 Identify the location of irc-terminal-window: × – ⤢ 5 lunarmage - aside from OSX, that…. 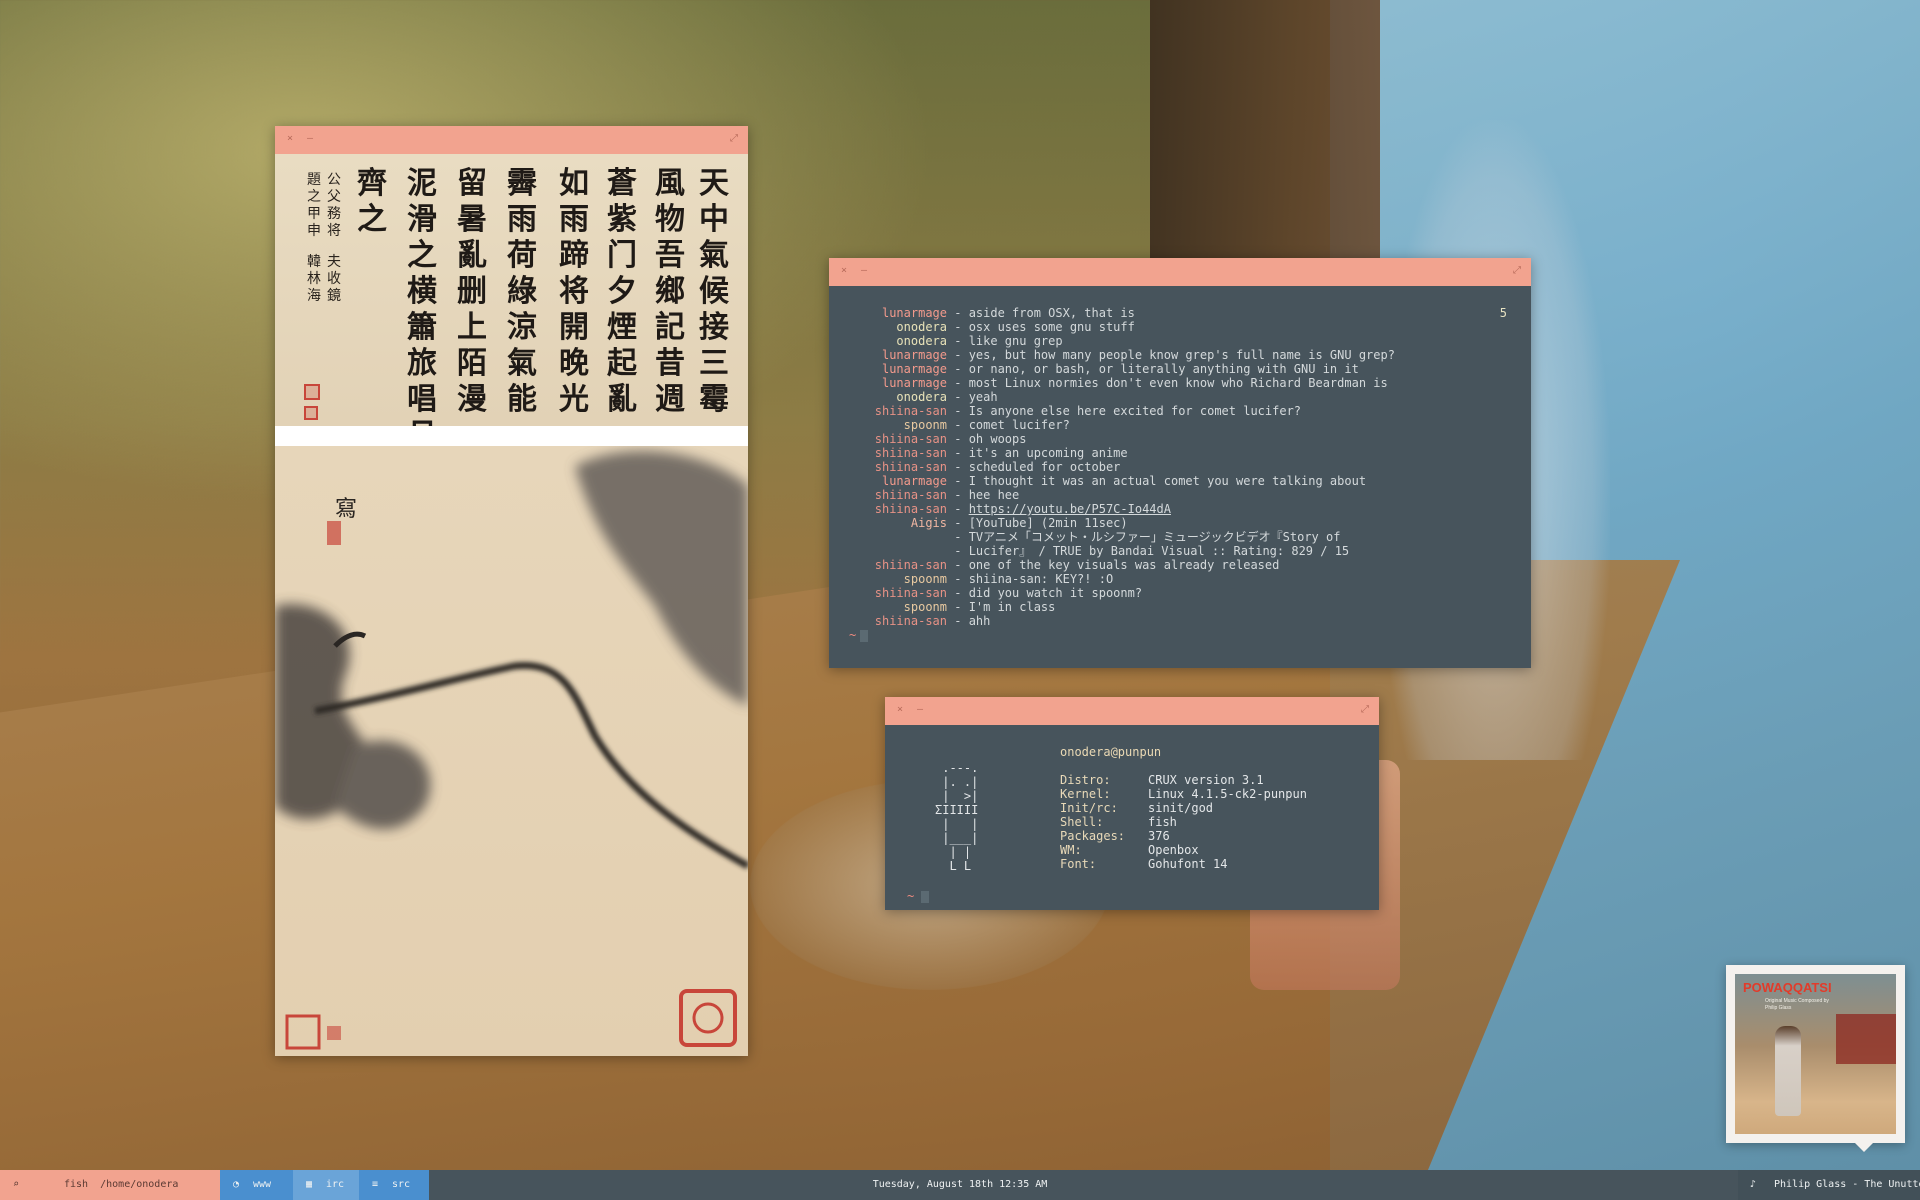
(1180, 463).